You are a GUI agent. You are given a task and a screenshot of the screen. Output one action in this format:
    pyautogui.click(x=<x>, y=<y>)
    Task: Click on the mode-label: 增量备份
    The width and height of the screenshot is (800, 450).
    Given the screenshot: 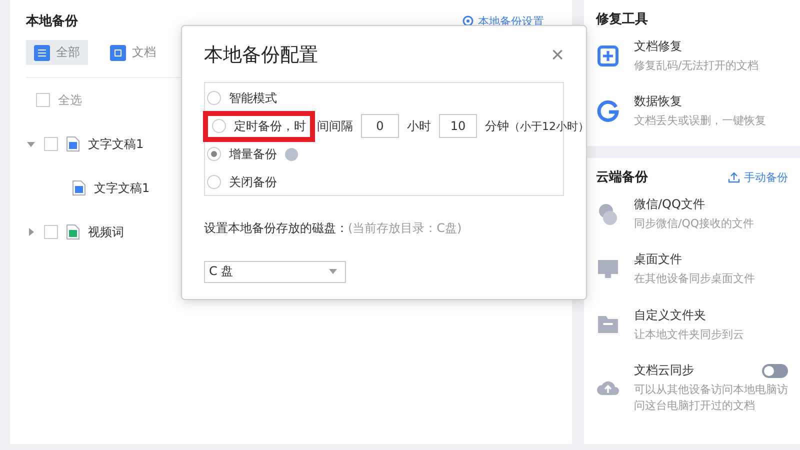 What is the action you would take?
    pyautogui.click(x=253, y=154)
    